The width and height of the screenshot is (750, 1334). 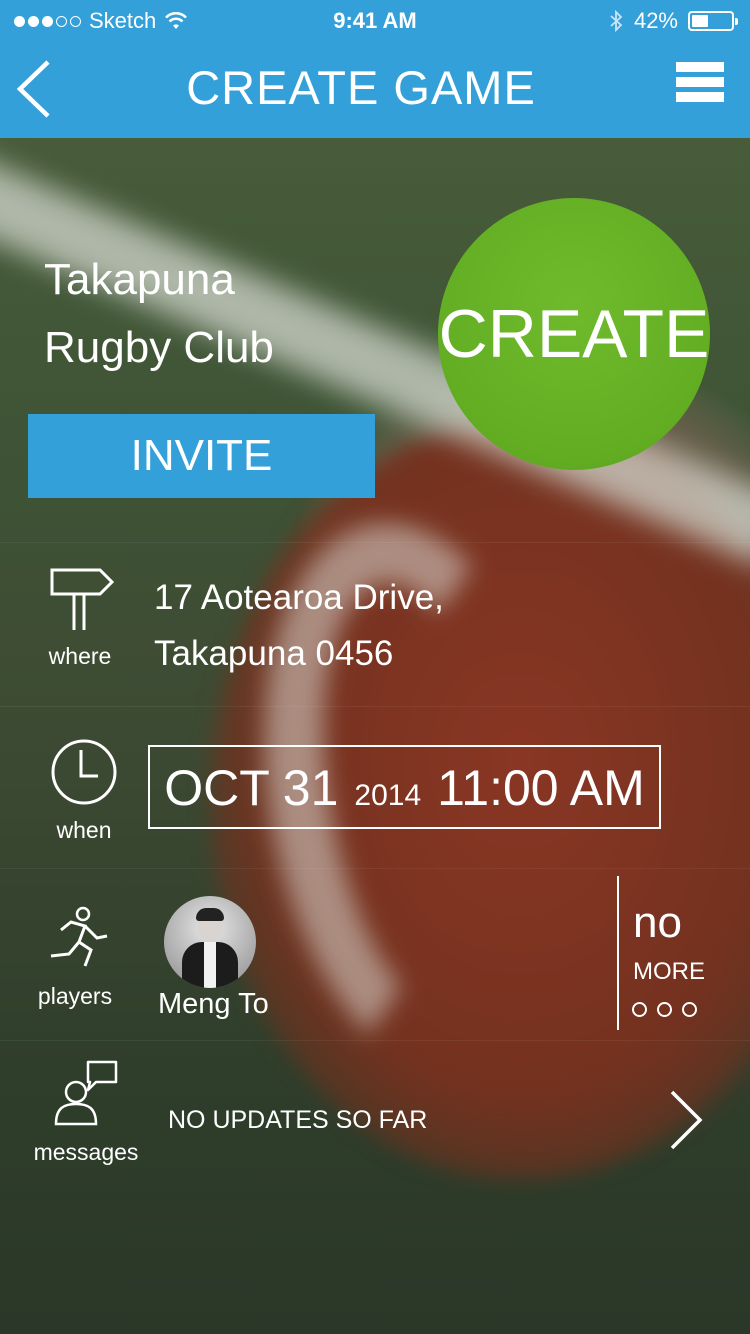 I want to click on invite-button: INVITE, so click(x=201, y=456).